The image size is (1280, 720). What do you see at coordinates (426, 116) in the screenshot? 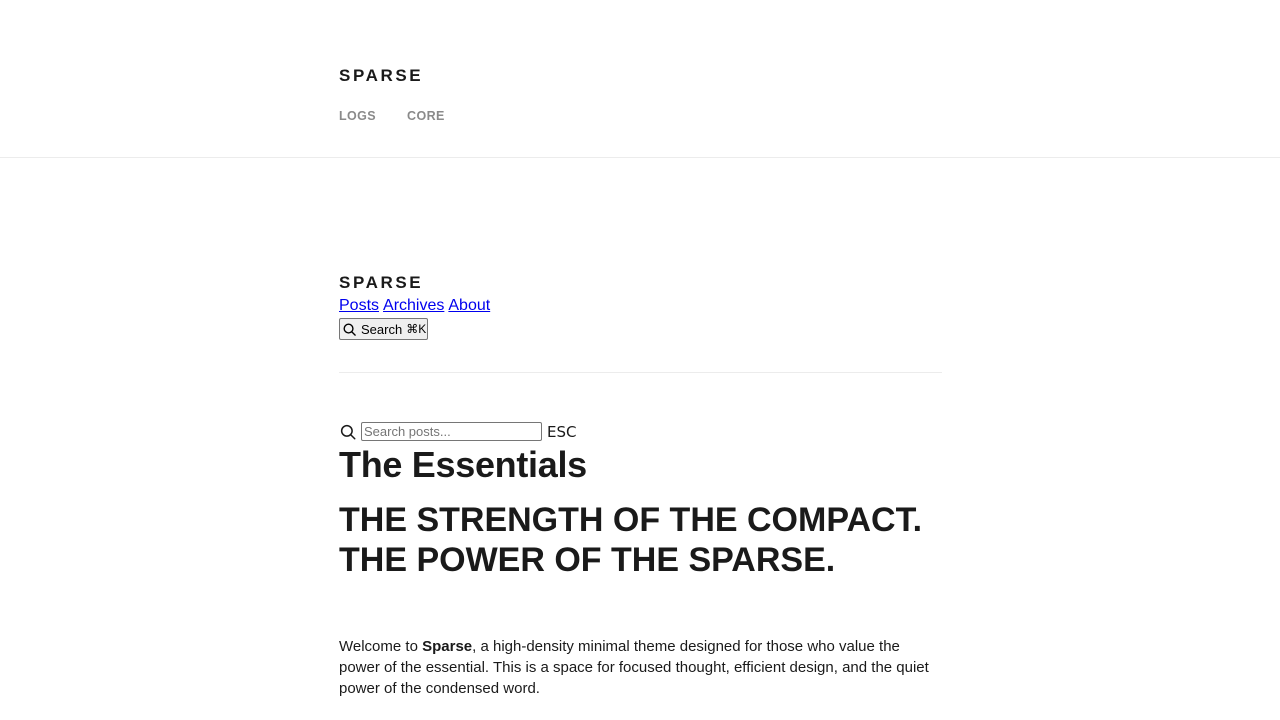
I see `nav-link-core: CORE` at bounding box center [426, 116].